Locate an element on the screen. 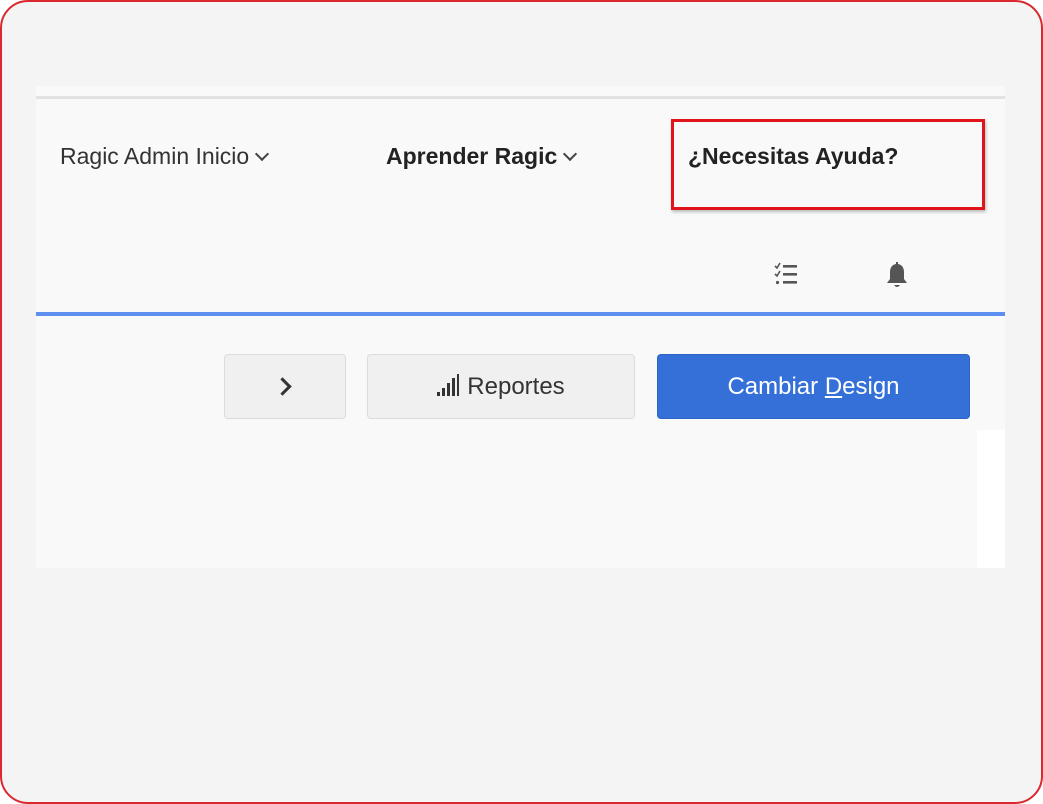 This screenshot has height=804, width=1043. nav-admin-home-label: Ragic Admin Inicio is located at coordinates (155, 156).